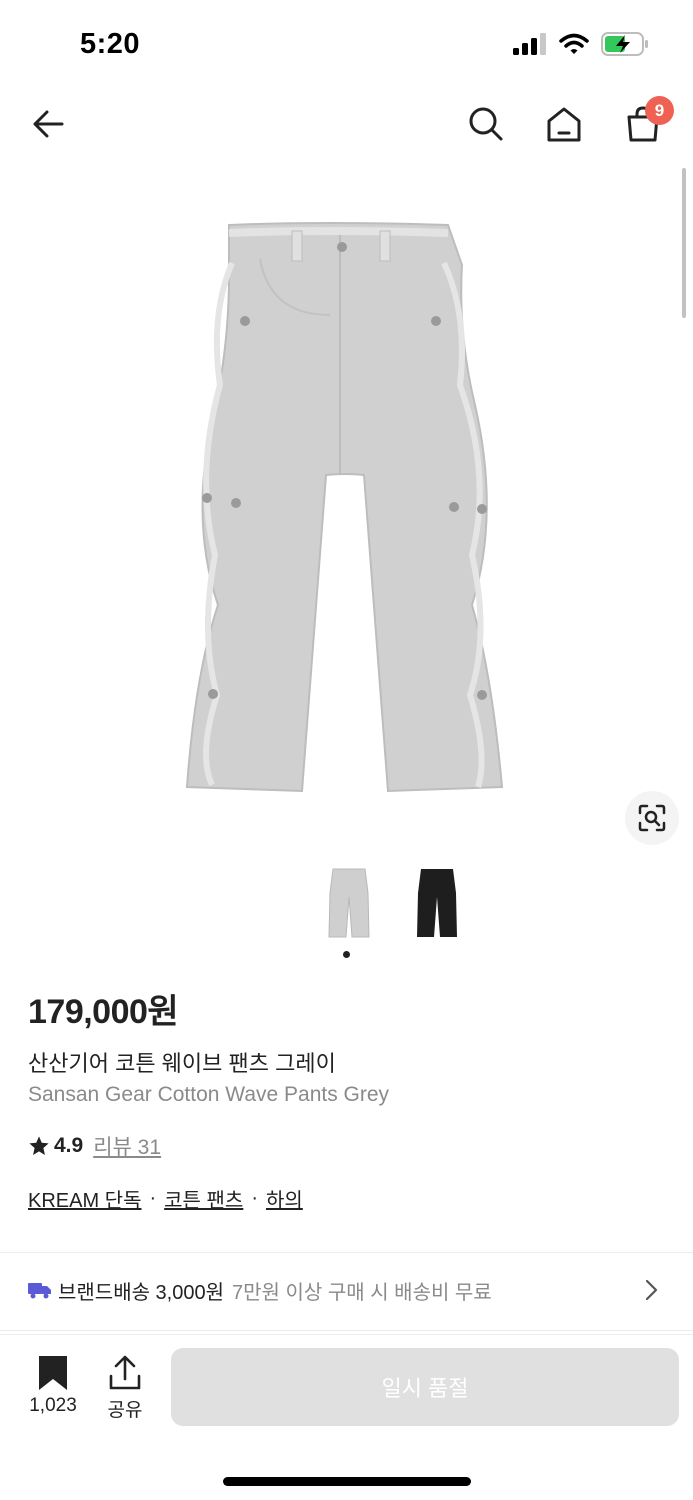 The height and width of the screenshot is (1500, 693). Describe the element at coordinates (127, 1146) in the screenshot. I see `review-link: 리뷰 31` at that location.